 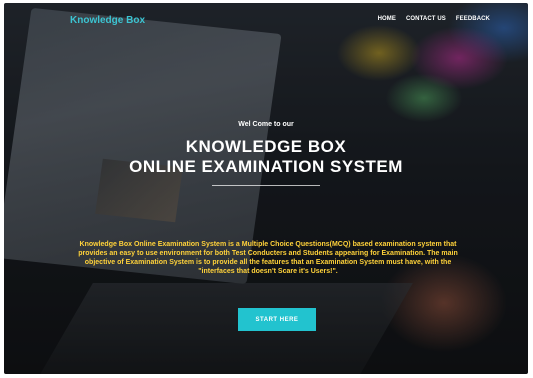 I want to click on nav-menu: HOME CONTACT US FEEDBACK, so click(x=434, y=19).